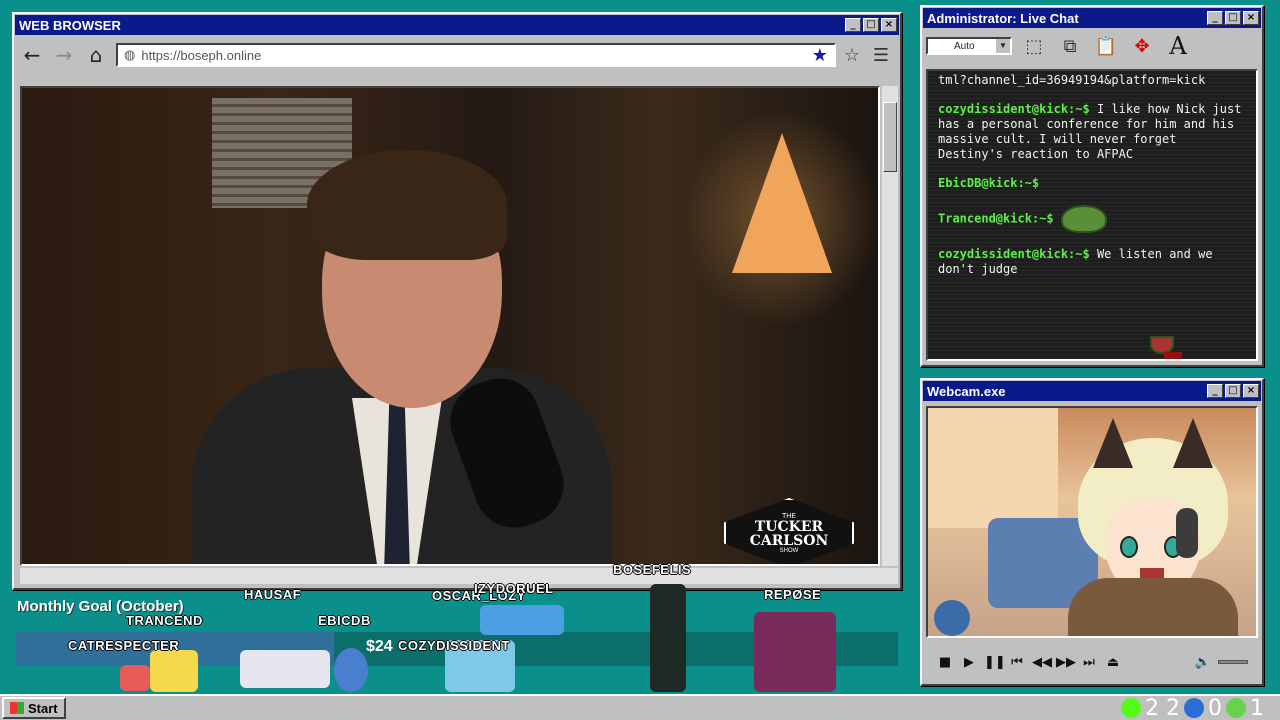 The height and width of the screenshot is (720, 1280). What do you see at coordinates (1162, 707) in the screenshot?
I see `kick-count: 2 2` at bounding box center [1162, 707].